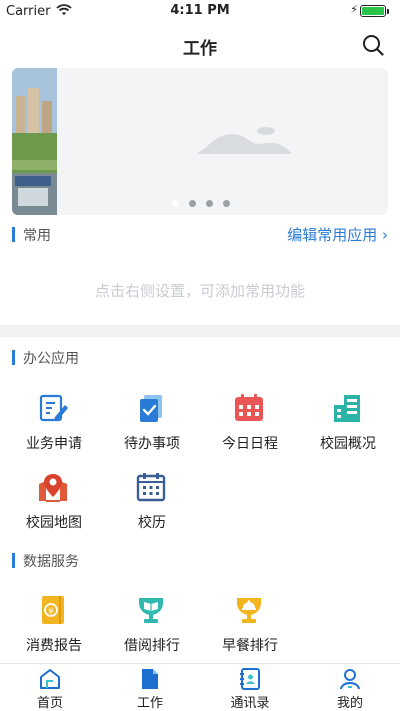 The height and width of the screenshot is (711, 400). I want to click on clock: 4:11 PM, so click(200, 10).